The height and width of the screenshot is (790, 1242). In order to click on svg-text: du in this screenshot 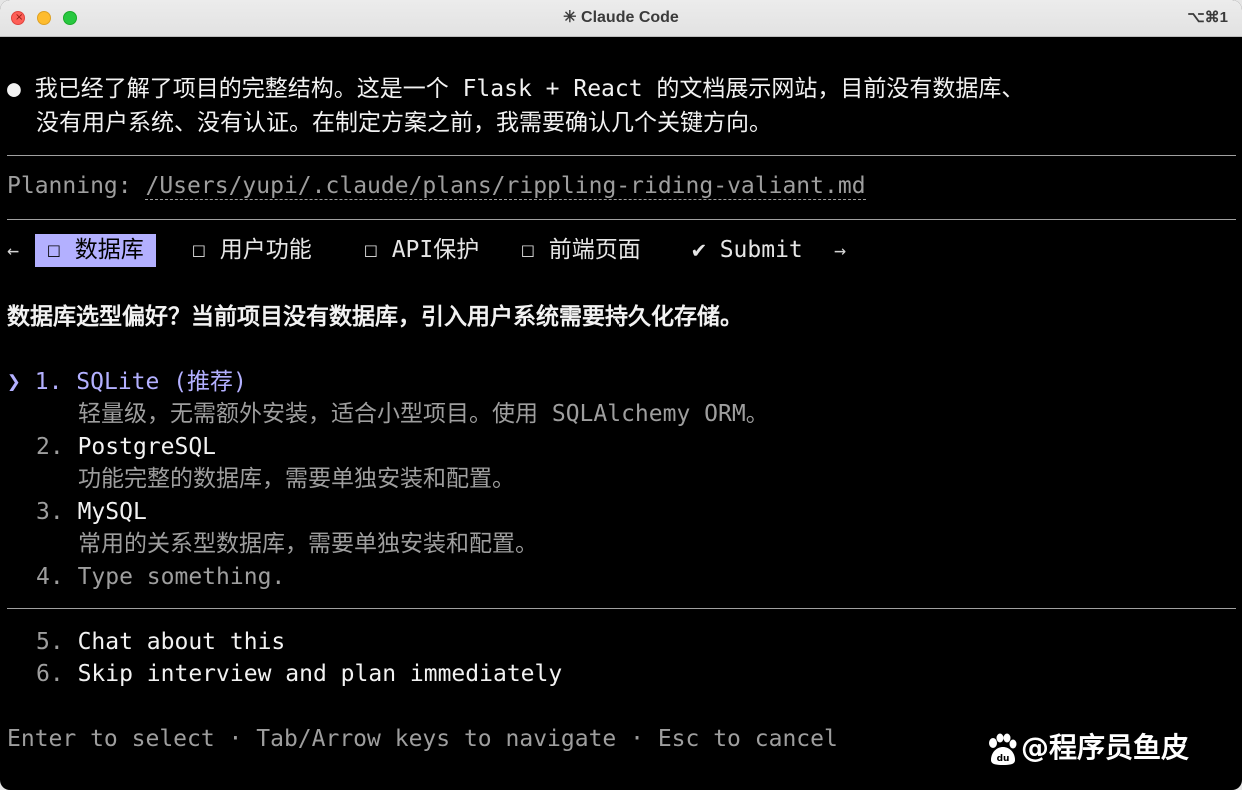, I will do `click(1003, 759)`.